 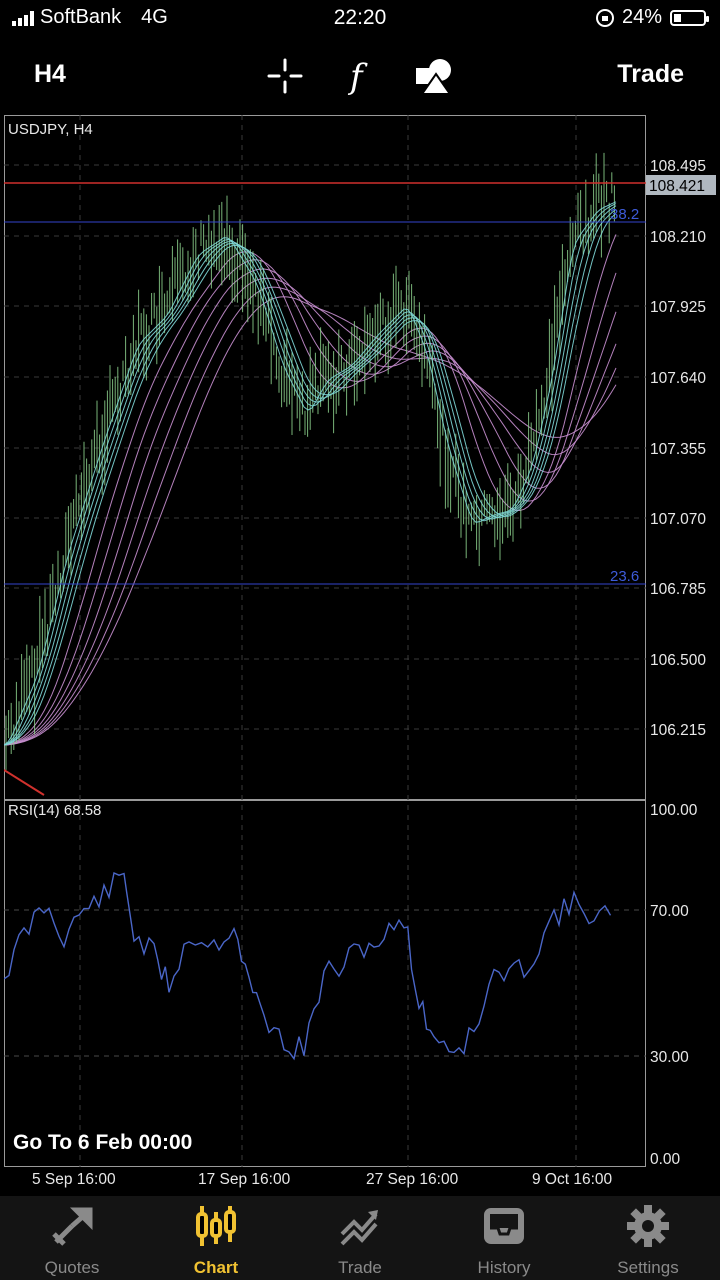 I want to click on tab-history: History, so click(x=504, y=1238).